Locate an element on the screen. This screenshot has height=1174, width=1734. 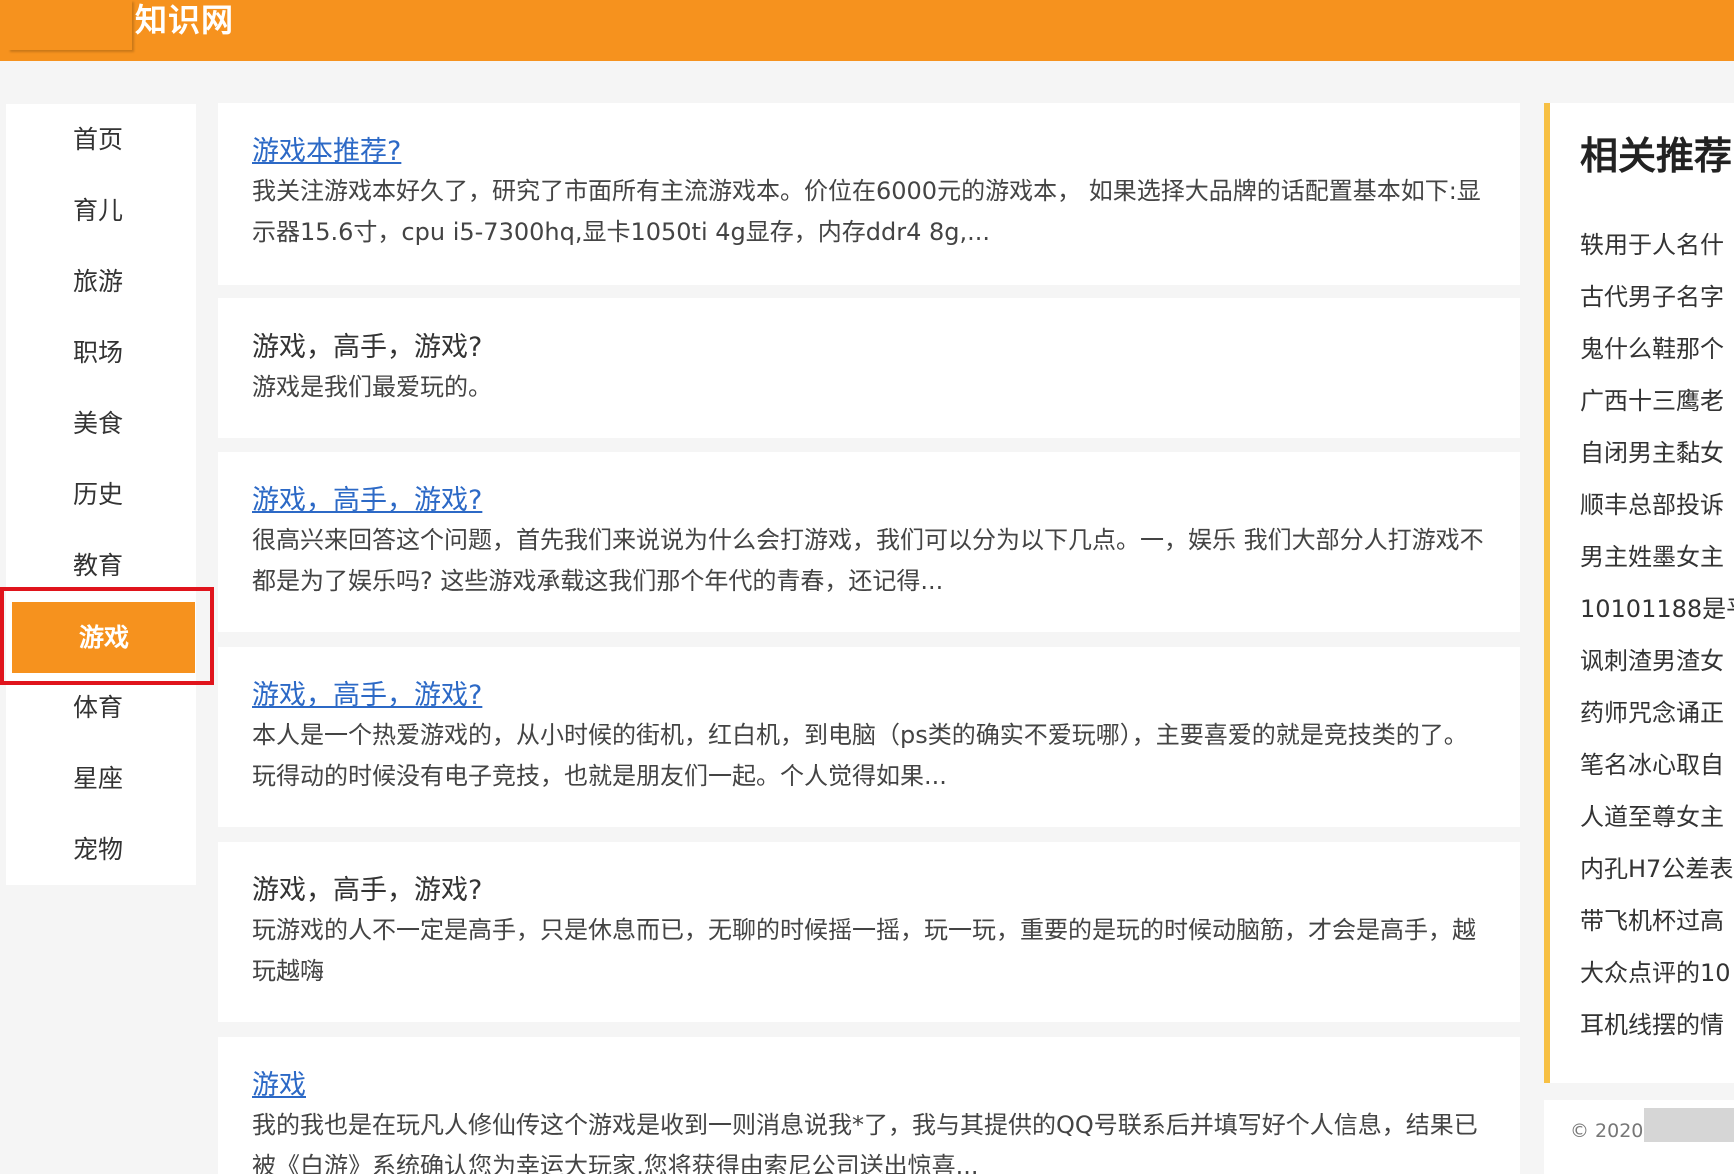
footer: © 2020 is located at coordinates (1639, 1137).